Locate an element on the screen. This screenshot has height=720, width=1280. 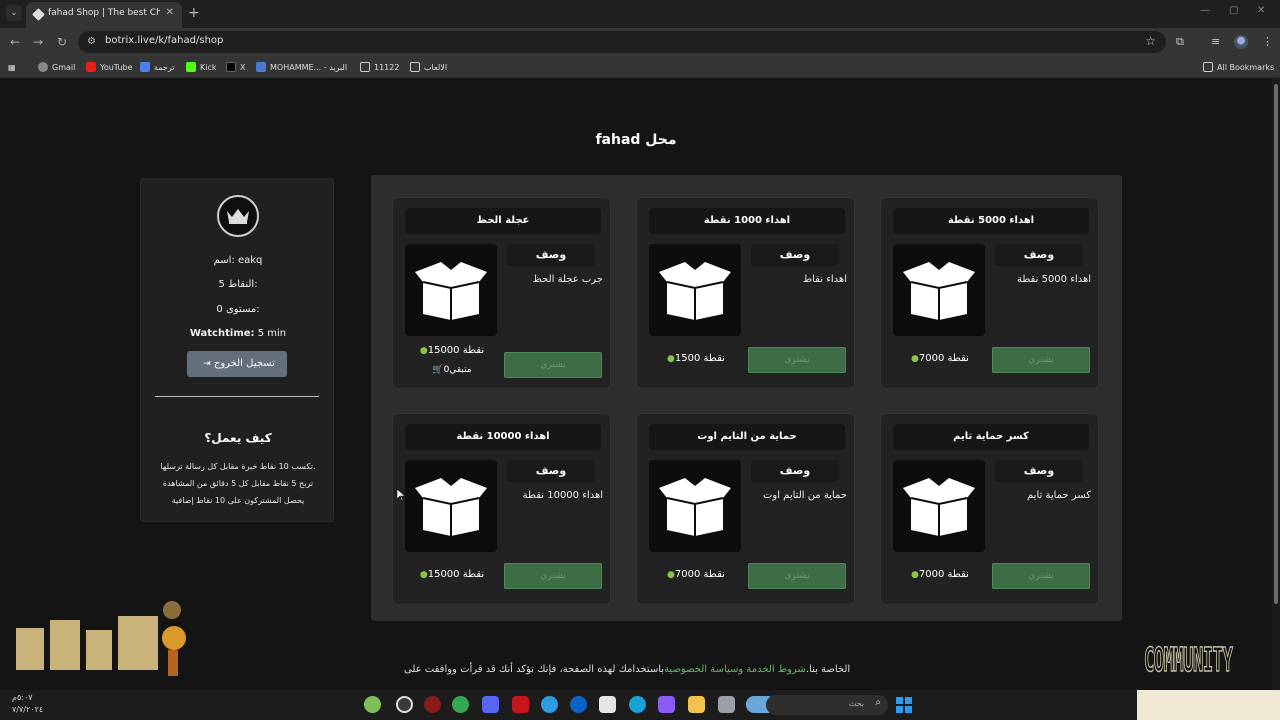
discord-icon is located at coordinates (490, 704).